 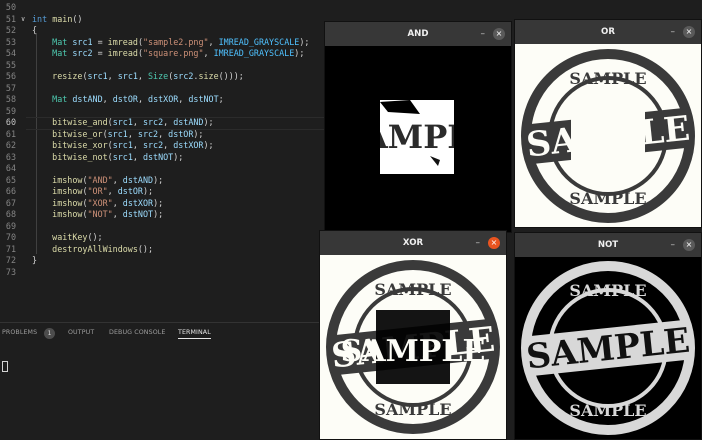 What do you see at coordinates (10, 53) in the screenshot?
I see `line-number: 54` at bounding box center [10, 53].